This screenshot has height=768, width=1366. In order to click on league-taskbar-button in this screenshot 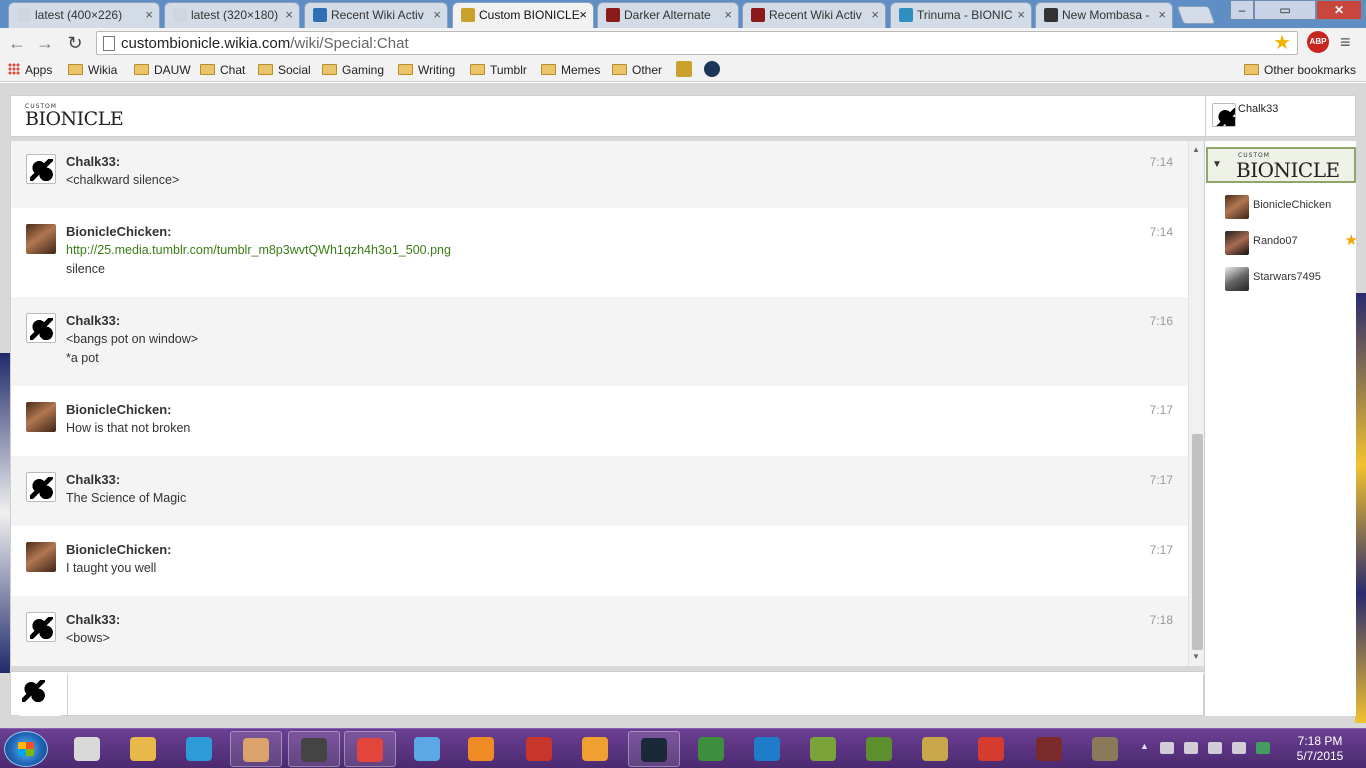, I will do `click(936, 749)`.